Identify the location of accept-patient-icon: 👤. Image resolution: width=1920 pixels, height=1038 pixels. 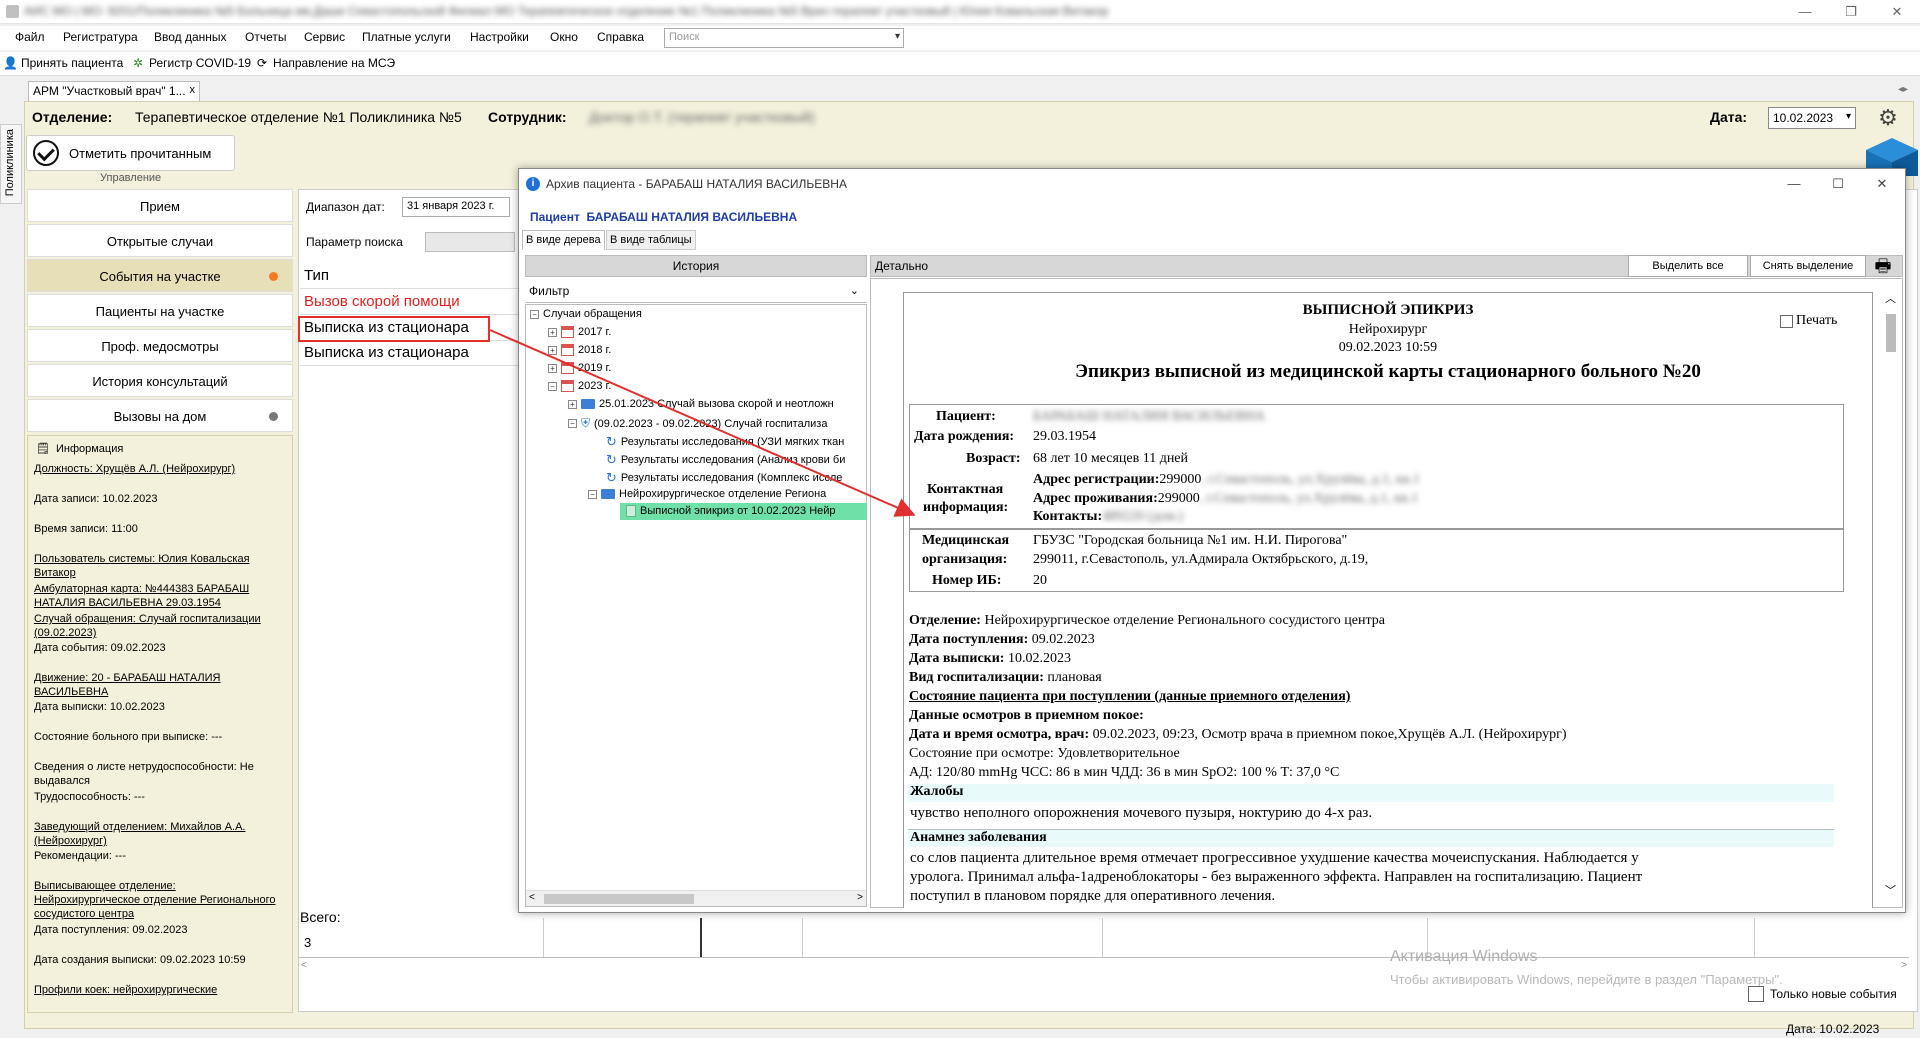
(10, 63).